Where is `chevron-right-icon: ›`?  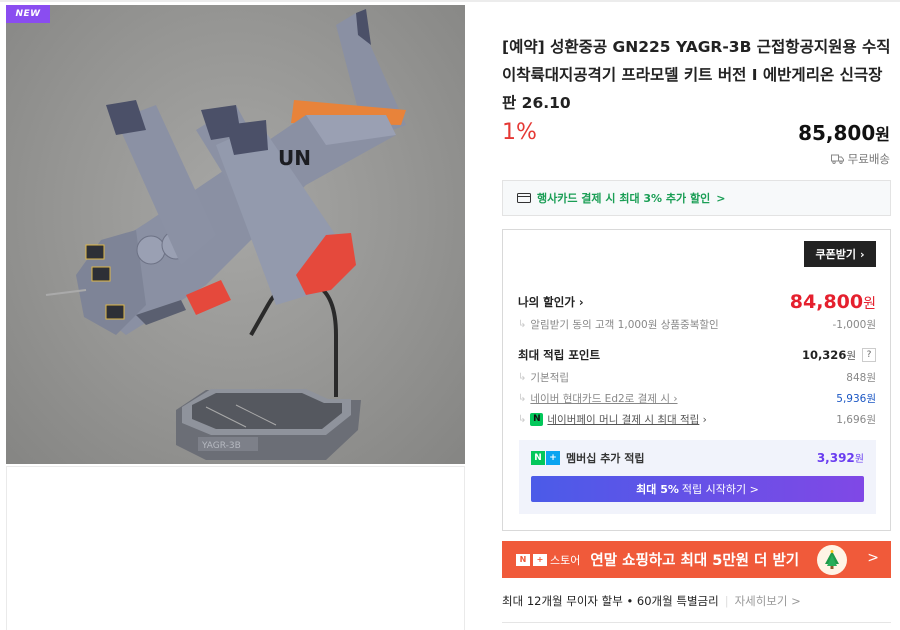
chevron-right-icon: › is located at coordinates (862, 254).